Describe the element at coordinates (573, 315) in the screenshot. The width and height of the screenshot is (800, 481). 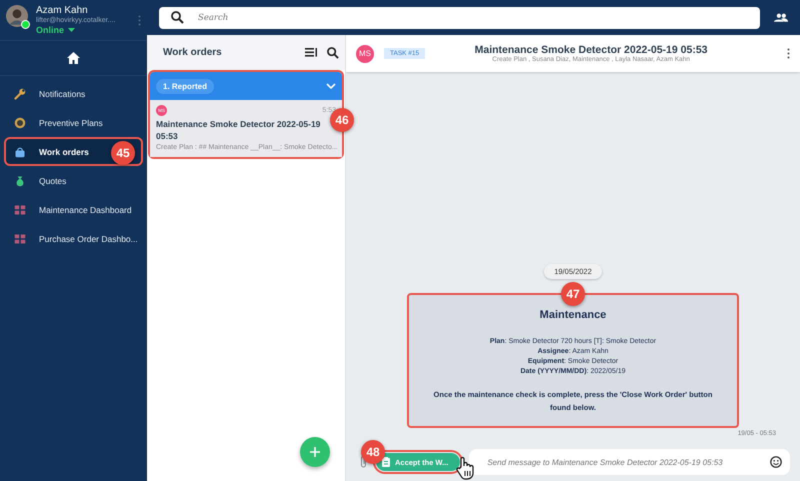
I see `message-heading: Maintenance` at that location.